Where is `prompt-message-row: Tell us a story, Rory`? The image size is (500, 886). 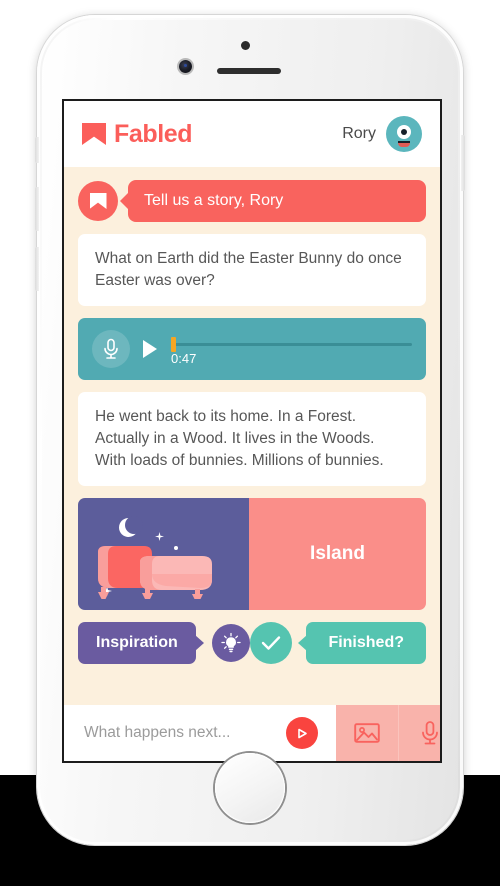 prompt-message-row: Tell us a story, Rory is located at coordinates (252, 201).